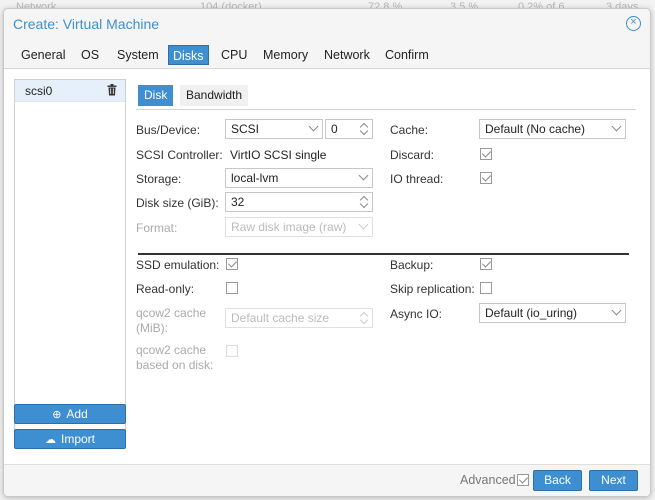  What do you see at coordinates (299, 178) in the screenshot?
I see `storage-select: local-lvm` at bounding box center [299, 178].